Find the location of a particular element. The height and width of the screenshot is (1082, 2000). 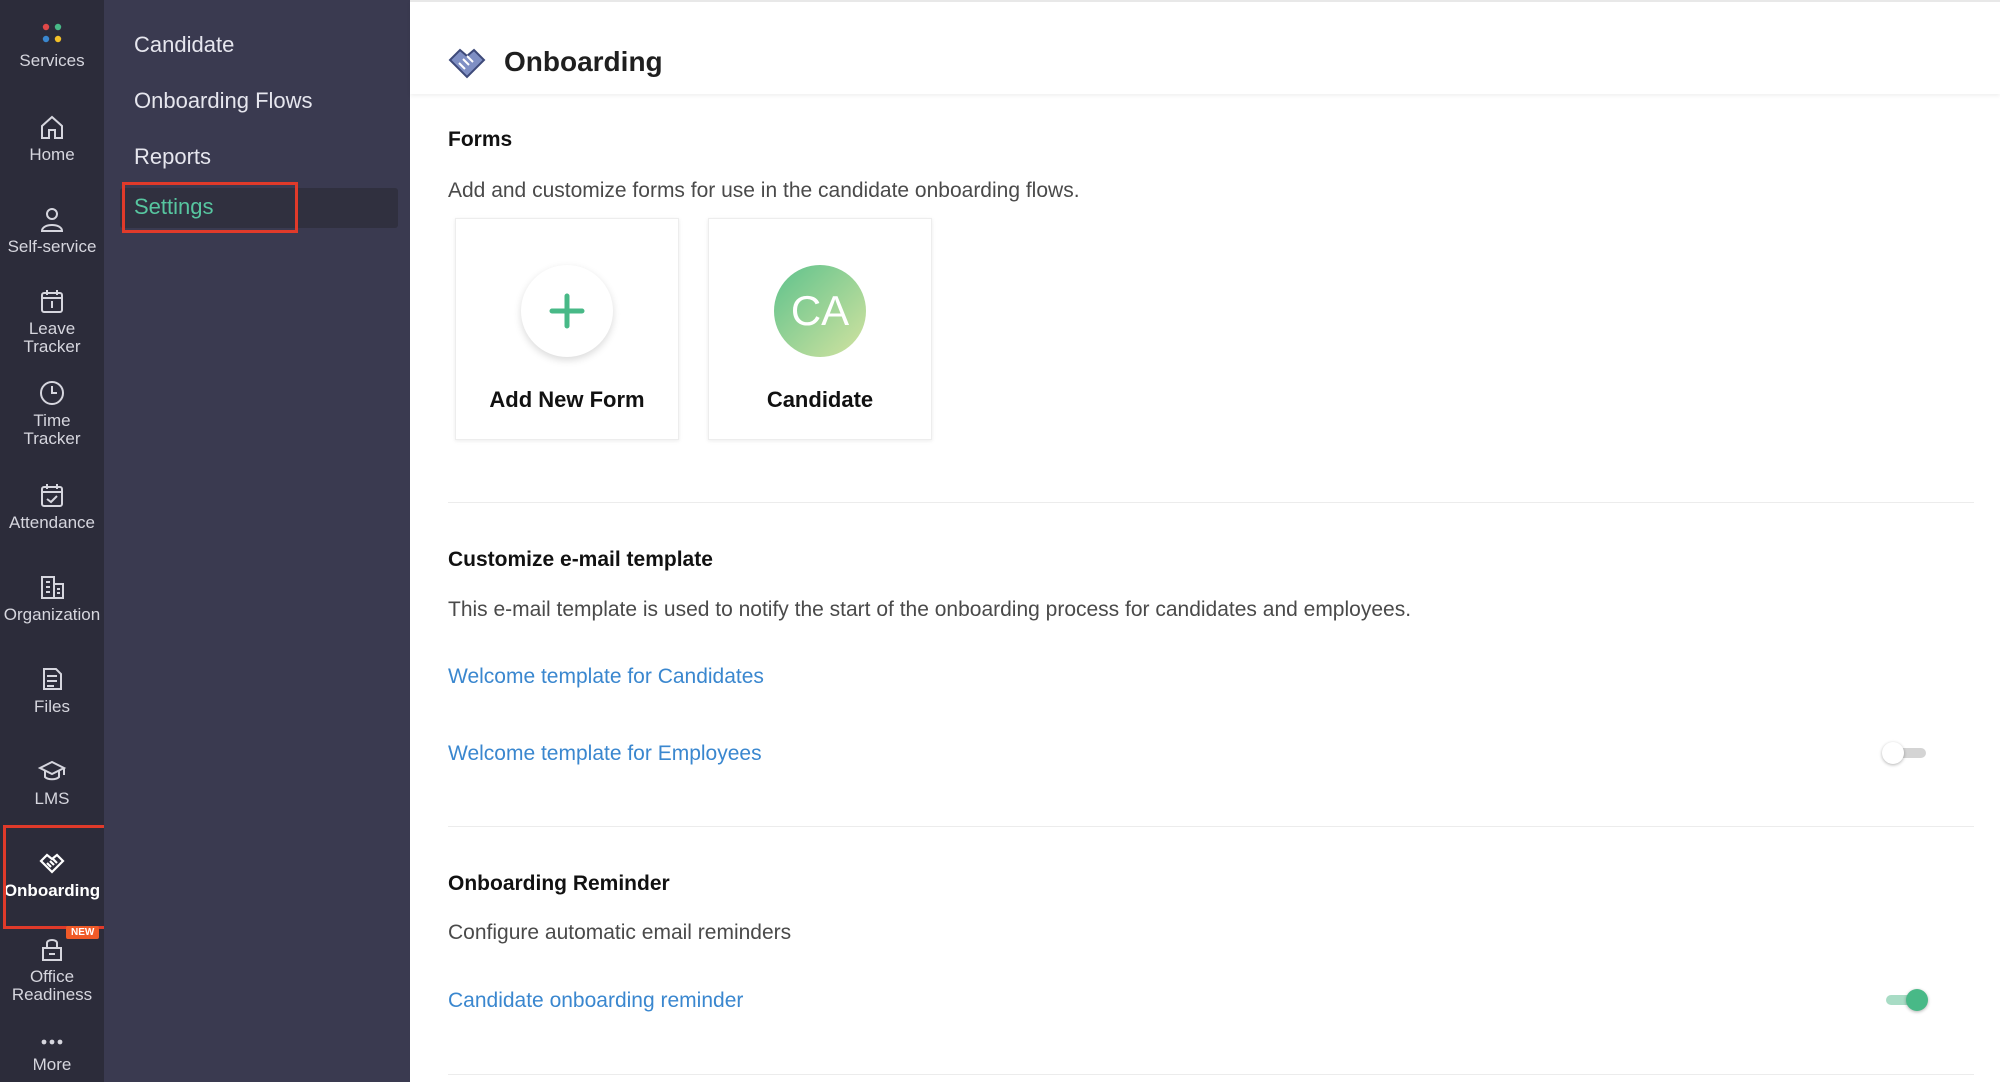

candidate-form-label: Candidate is located at coordinates (820, 399).